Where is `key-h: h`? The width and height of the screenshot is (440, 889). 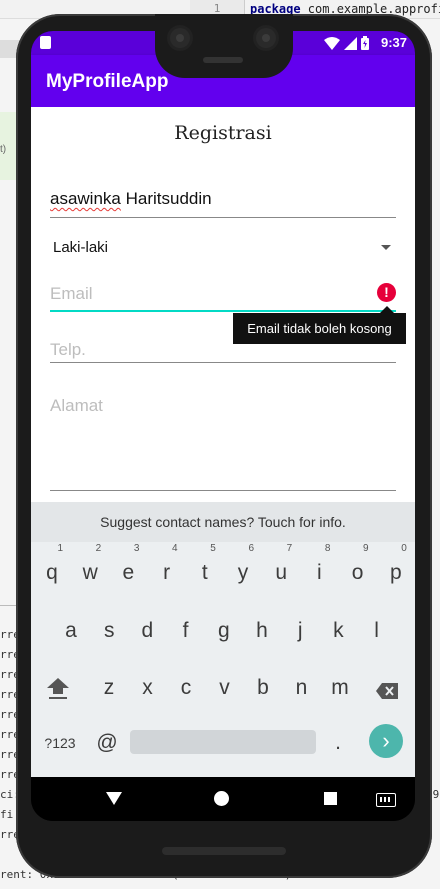
key-h: h is located at coordinates (262, 631).